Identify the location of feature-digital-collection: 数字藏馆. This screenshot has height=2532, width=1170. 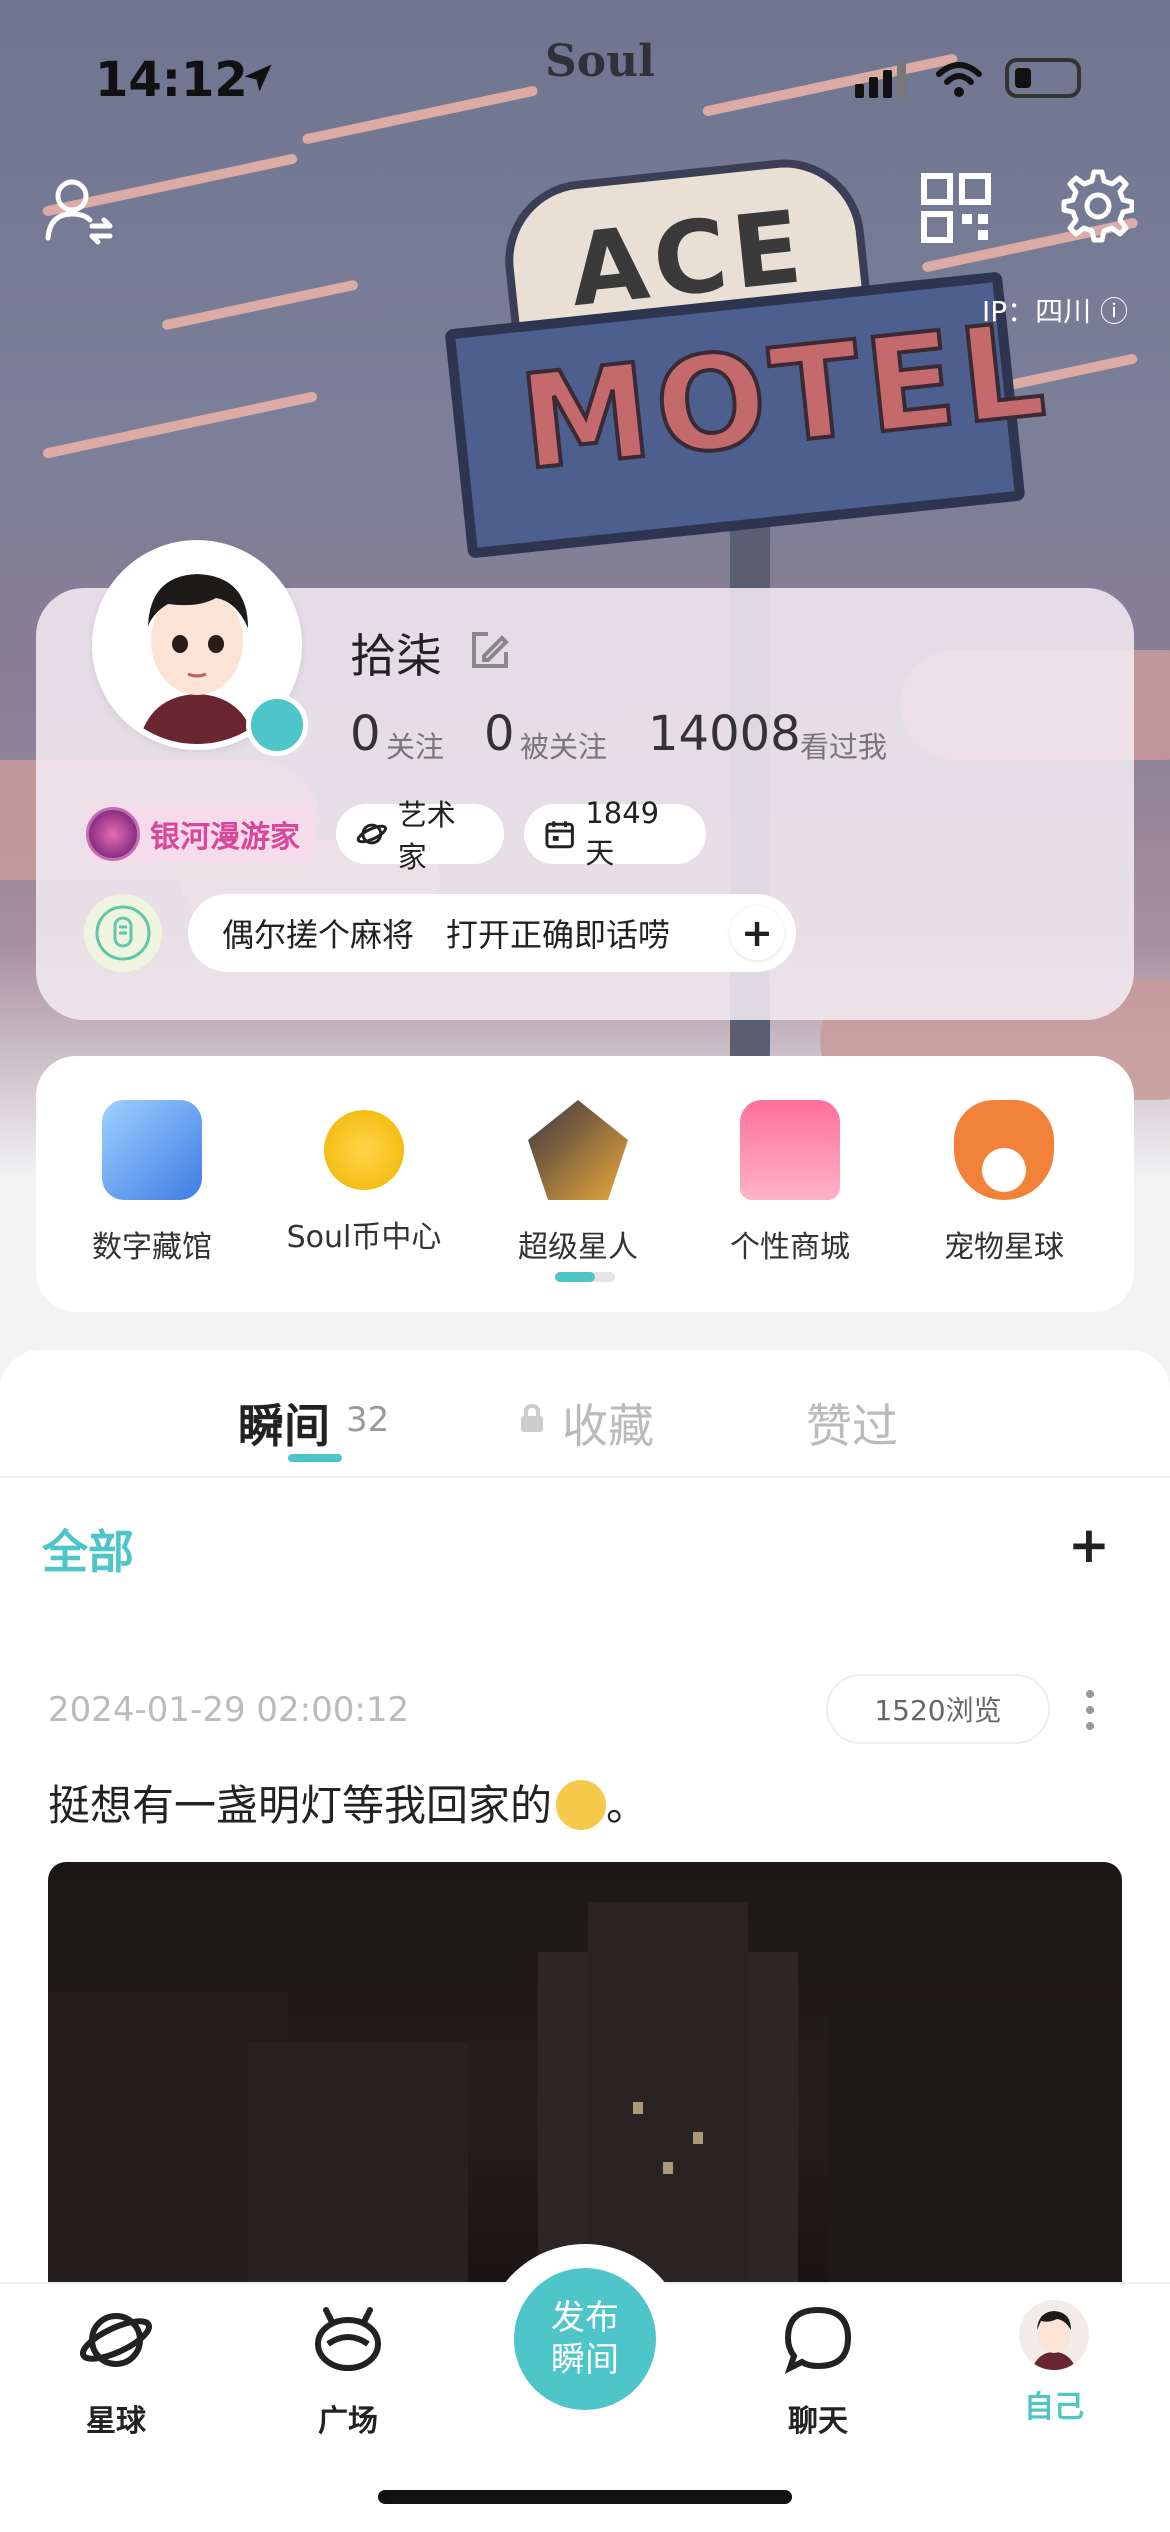
(152, 1183).